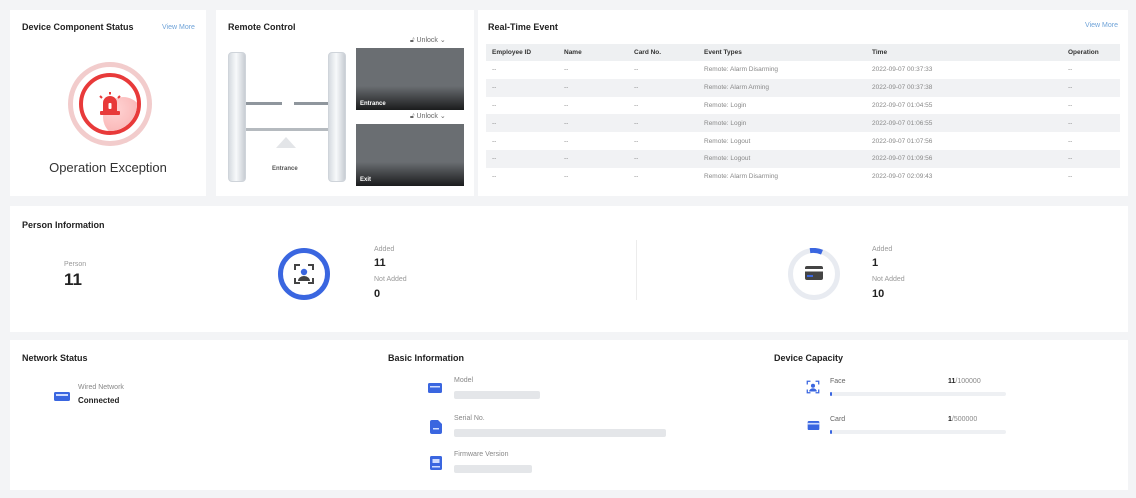 This screenshot has height=498, width=1136. What do you see at coordinates (809, 358) in the screenshot?
I see `device-capacity-title: Device Capacity` at bounding box center [809, 358].